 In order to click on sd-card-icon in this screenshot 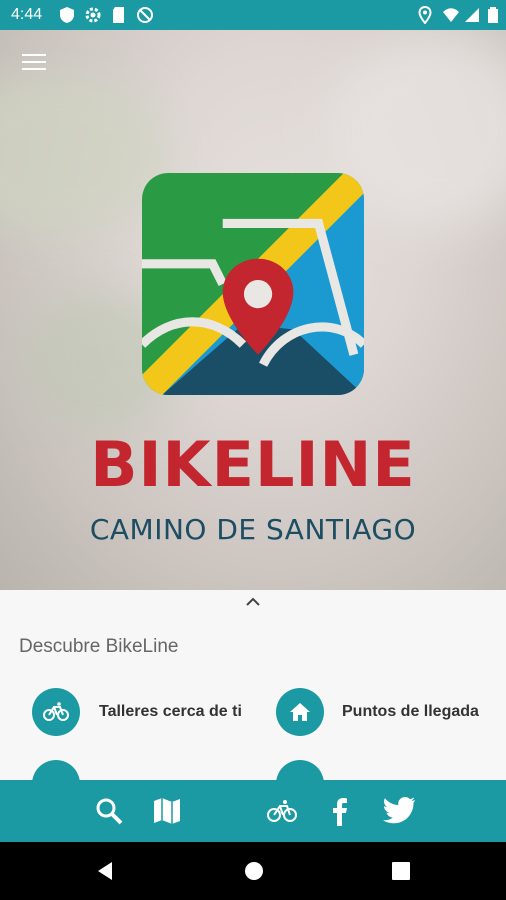, I will do `click(118, 15)`.